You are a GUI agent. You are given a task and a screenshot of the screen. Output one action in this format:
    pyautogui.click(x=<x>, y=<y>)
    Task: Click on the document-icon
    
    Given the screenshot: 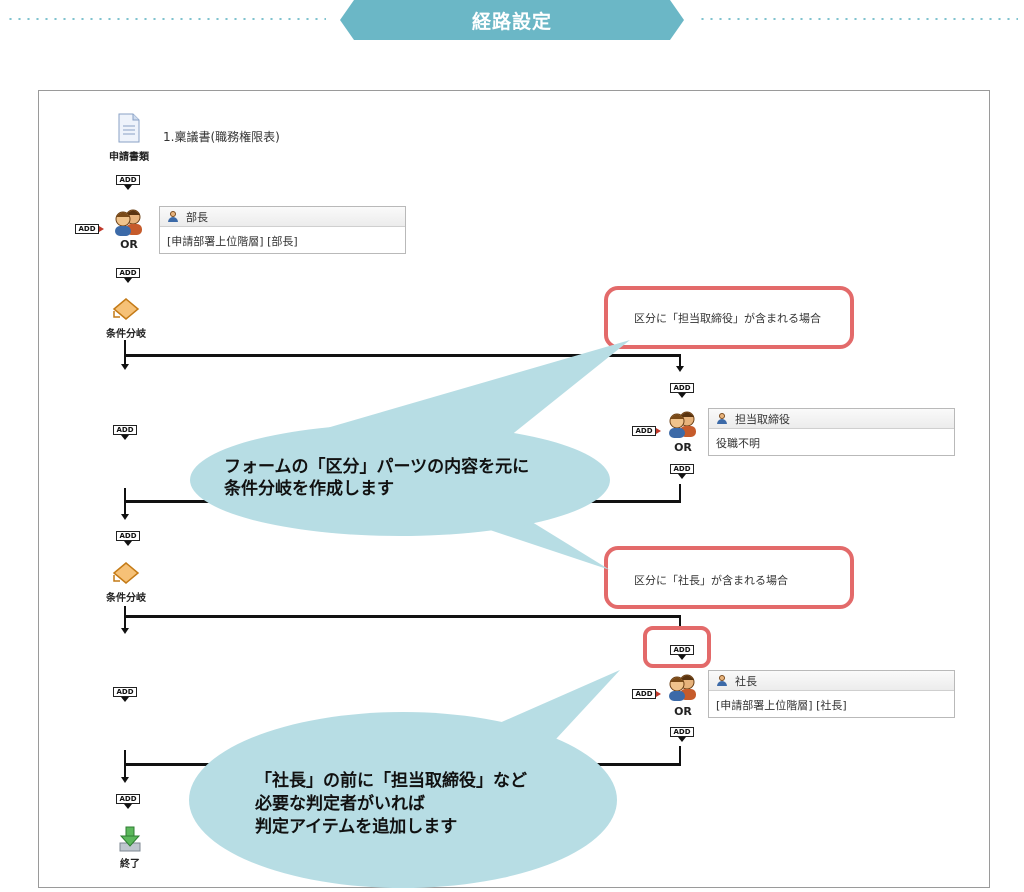 What is the action you would take?
    pyautogui.click(x=129, y=128)
    